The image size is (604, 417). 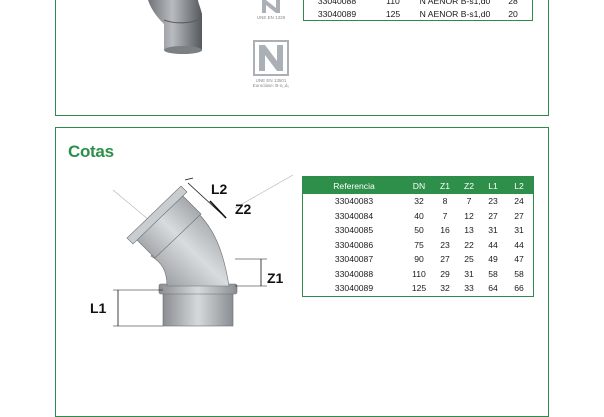 I want to click on dn-cell: 90, so click(x=419, y=259).